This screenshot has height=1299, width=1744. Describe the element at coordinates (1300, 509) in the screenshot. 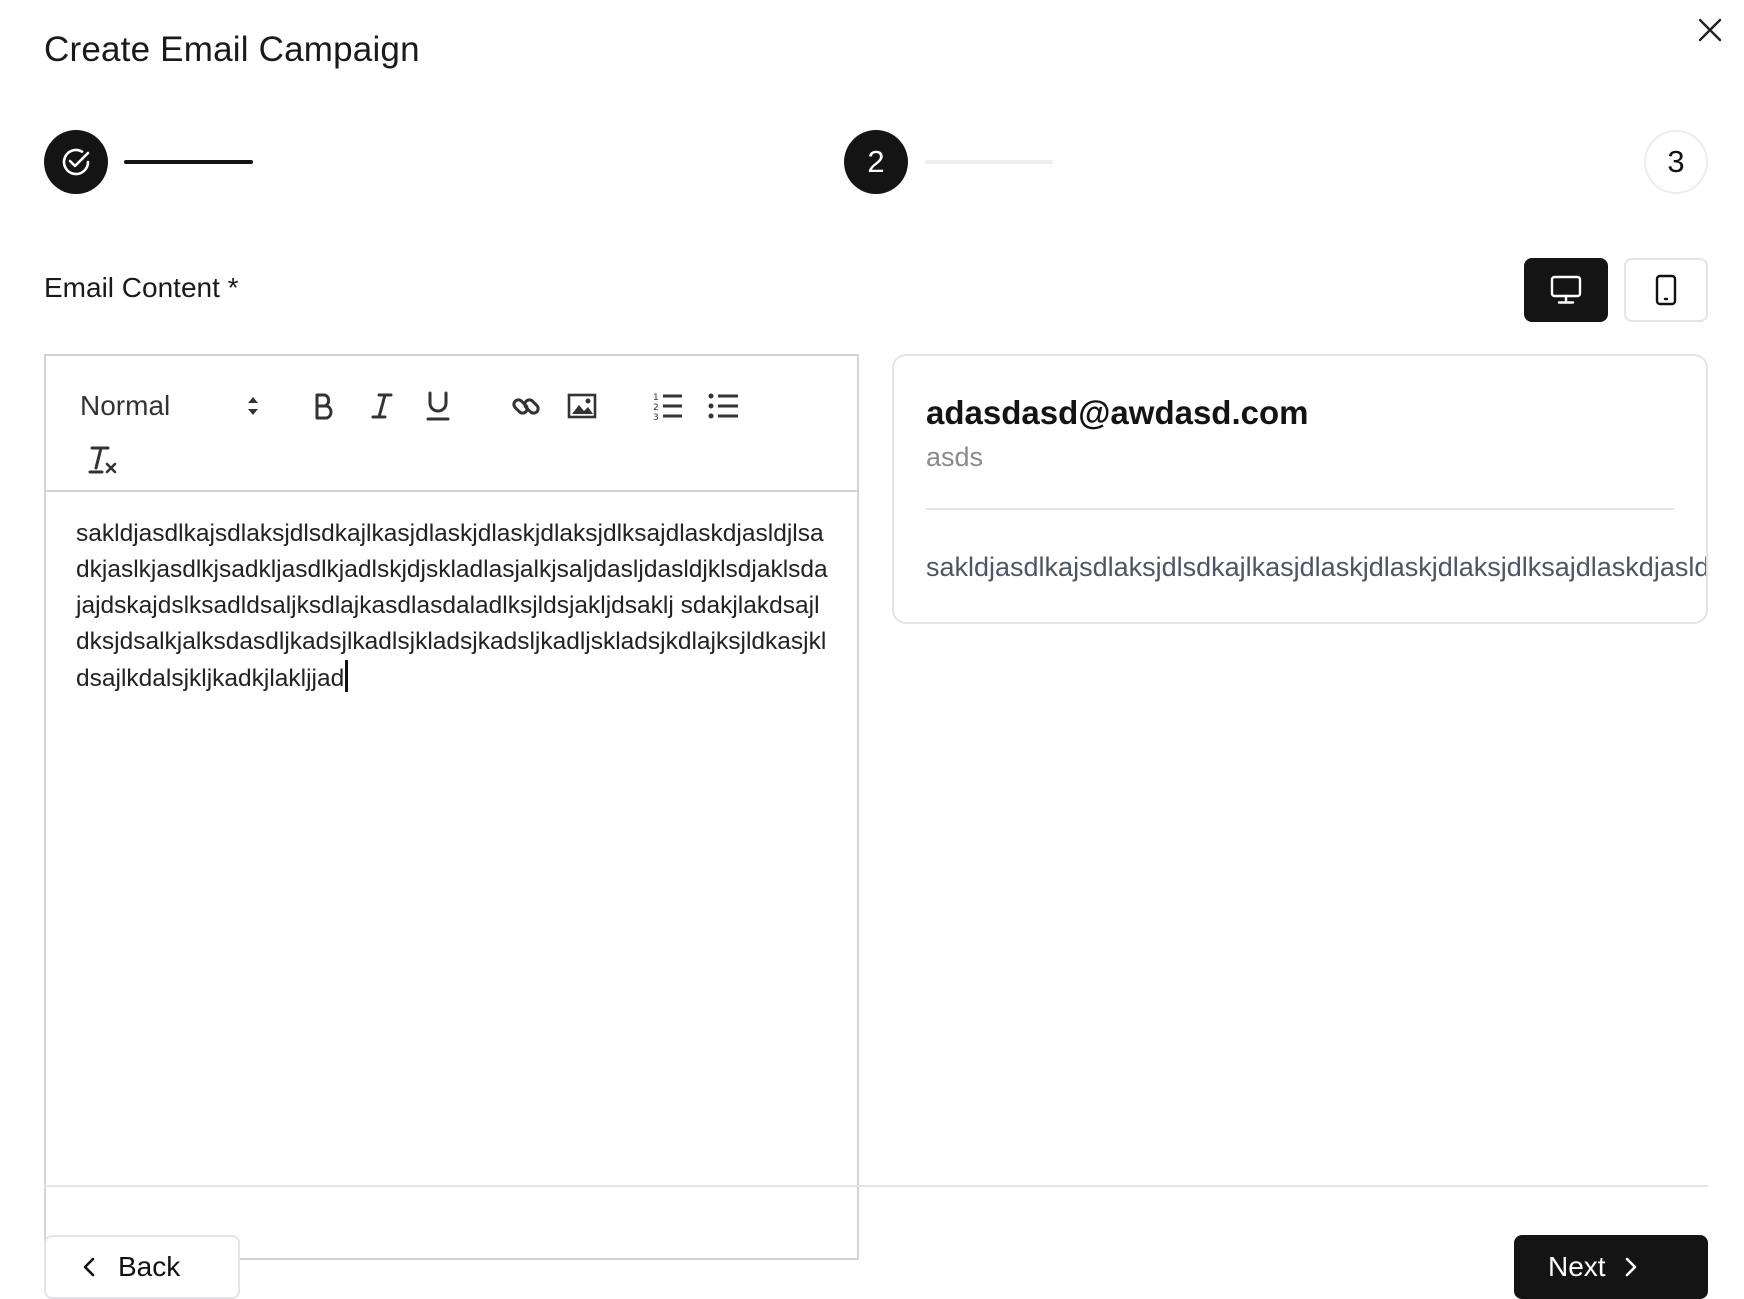

I see `preview-divider` at that location.